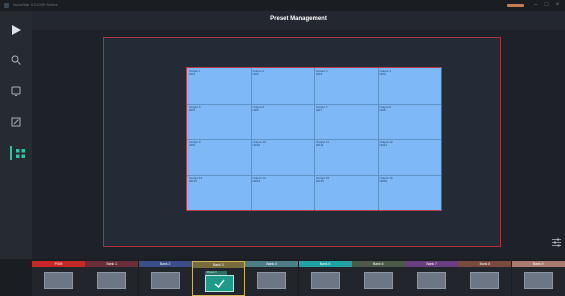  I want to click on cell-source: HD11, so click(320, 145).